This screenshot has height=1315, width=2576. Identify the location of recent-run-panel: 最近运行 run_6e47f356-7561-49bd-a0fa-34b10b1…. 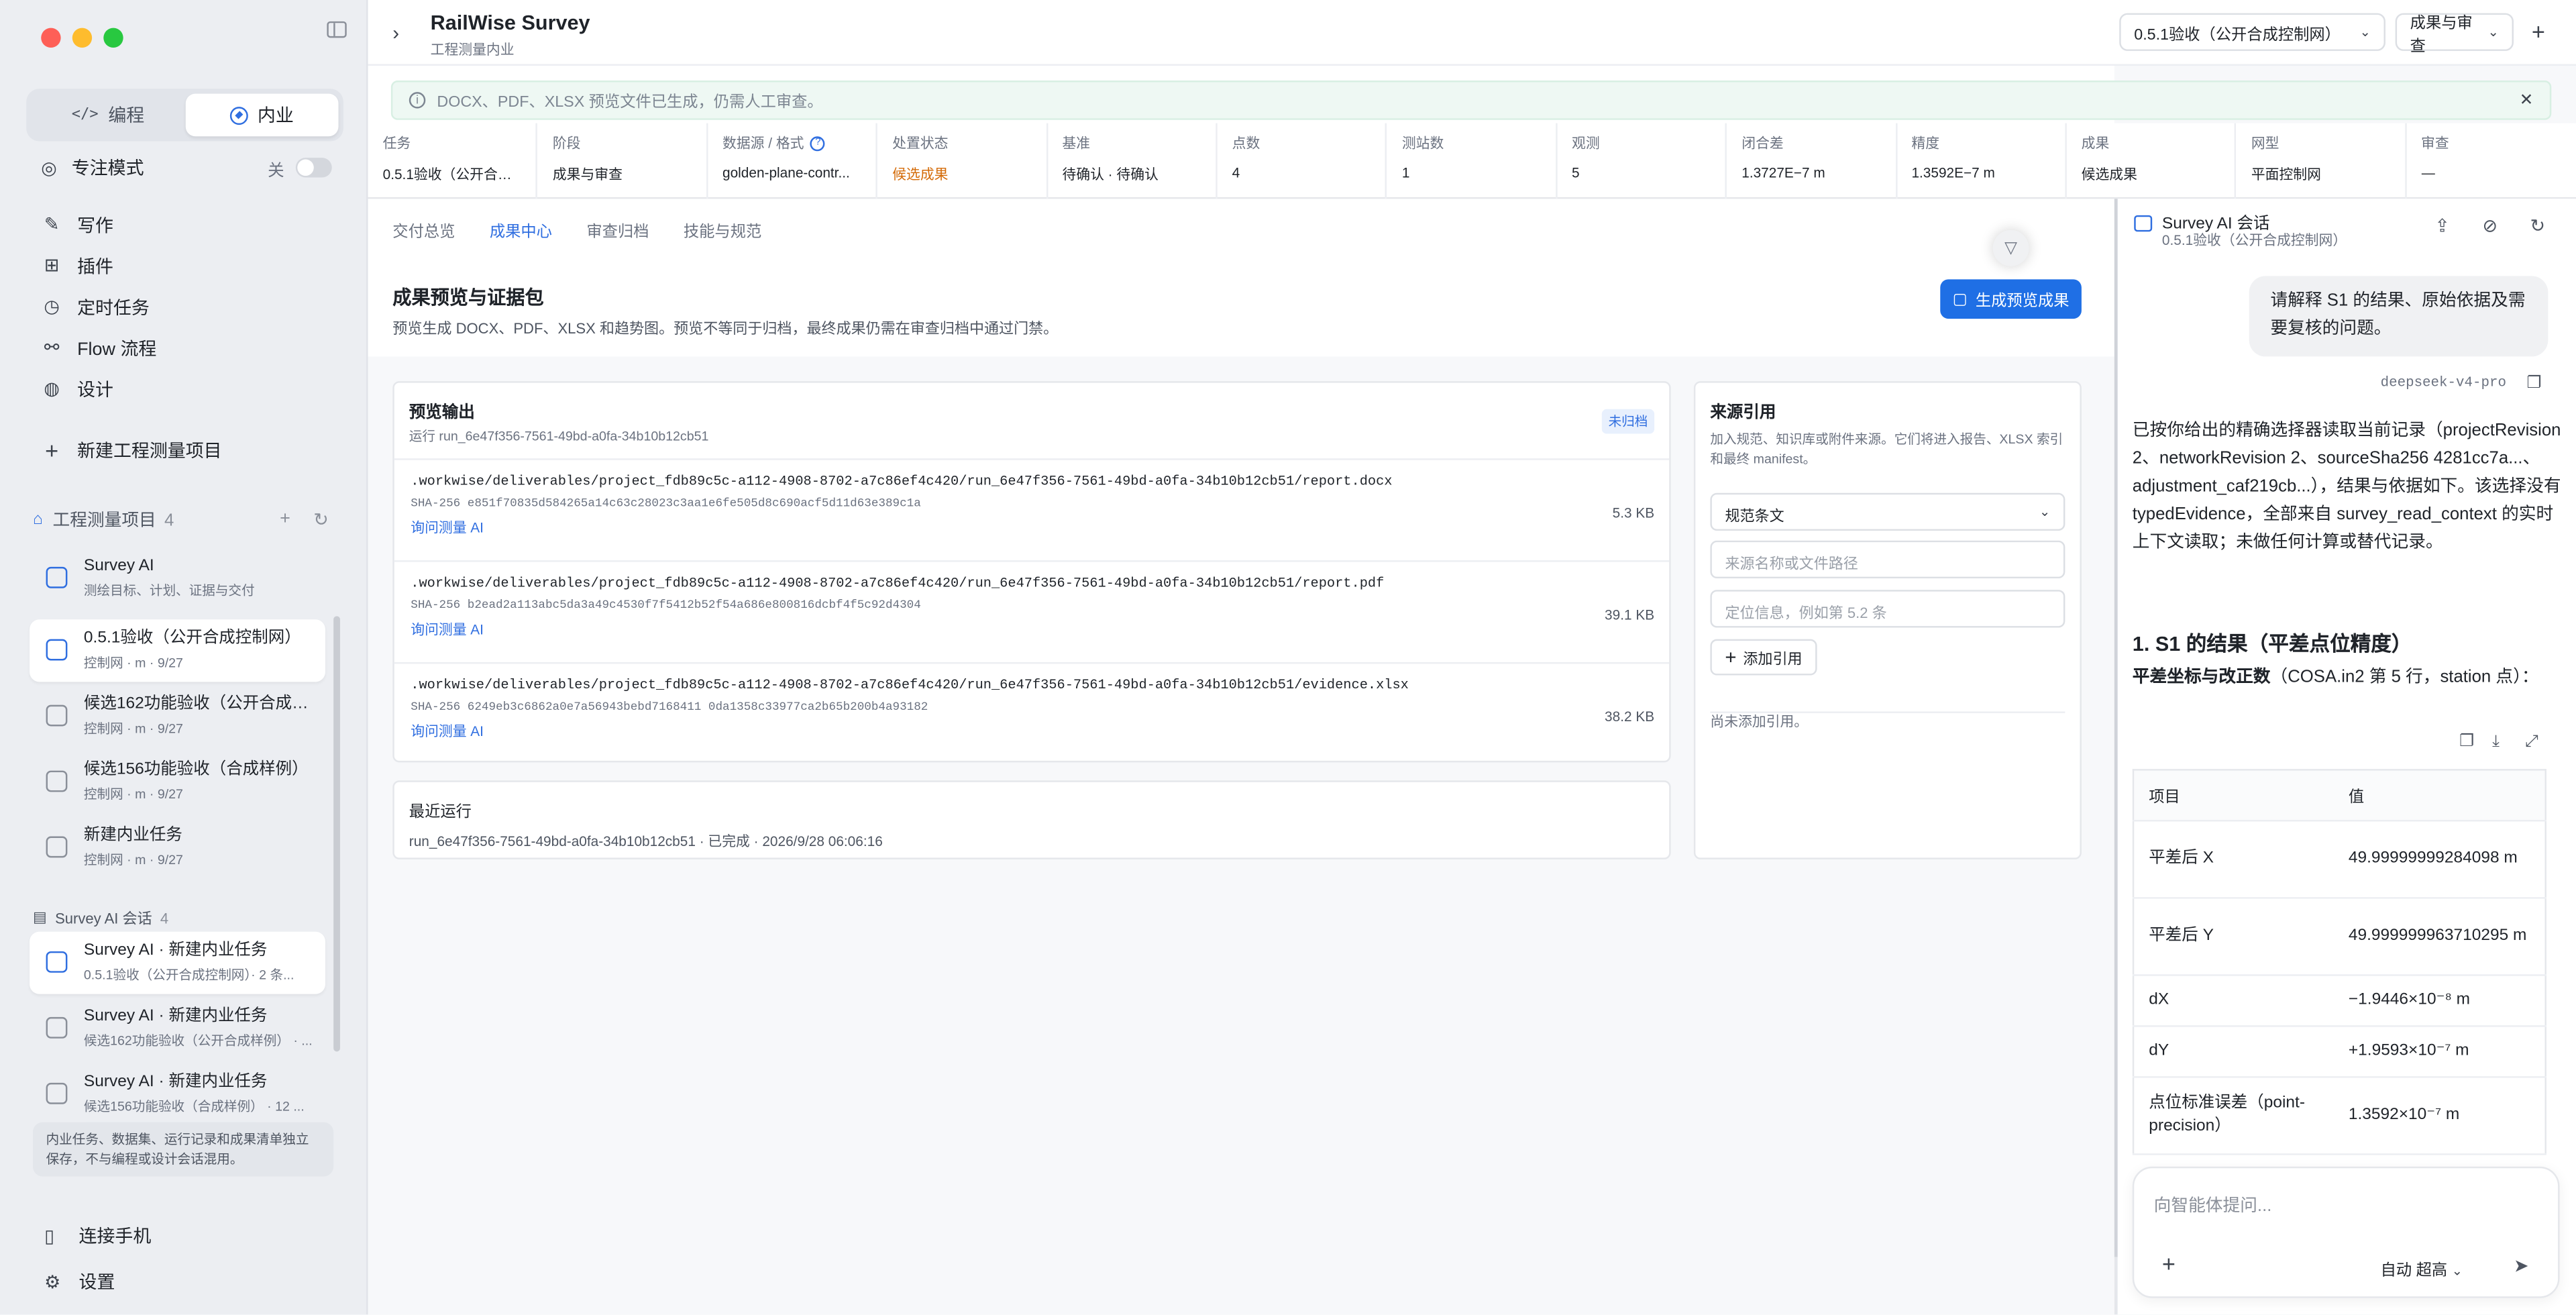
(1031, 819).